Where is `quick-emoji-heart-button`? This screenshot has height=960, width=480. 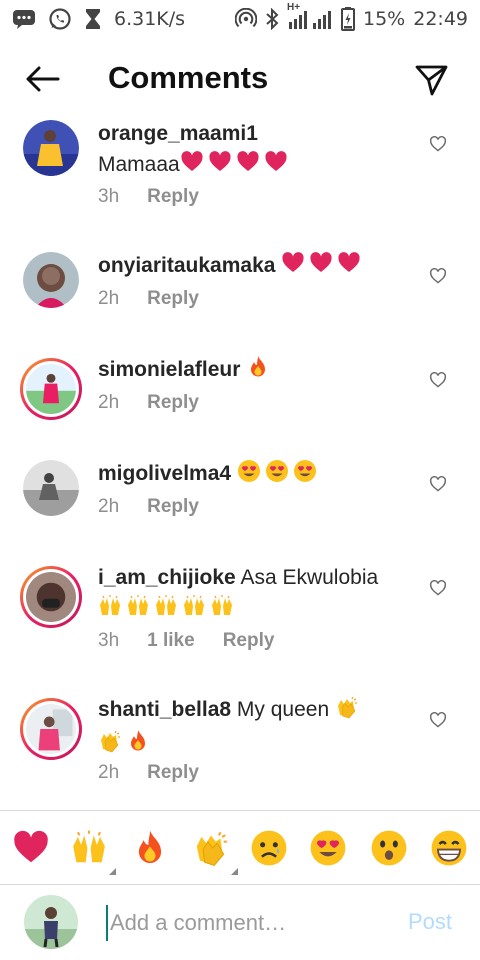 quick-emoji-heart-button is located at coordinates (31, 850).